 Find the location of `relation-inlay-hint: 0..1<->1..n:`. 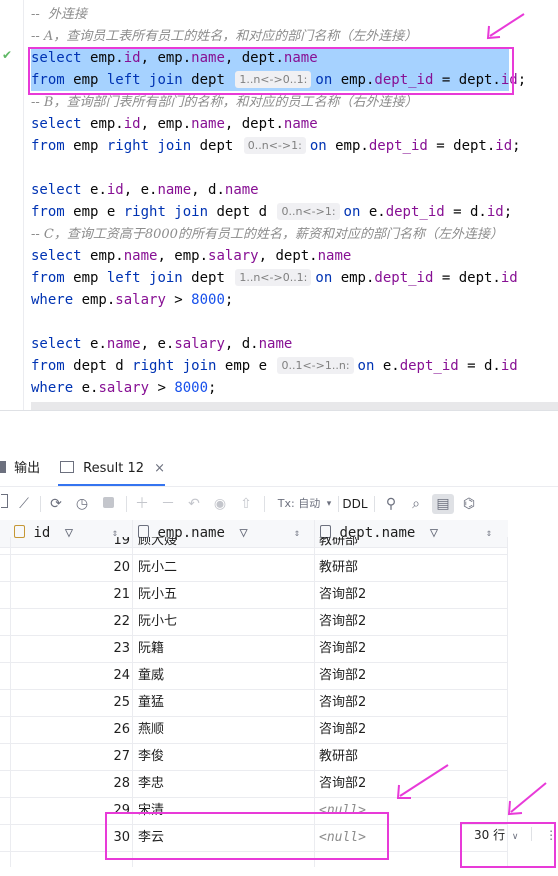

relation-inlay-hint: 0..1<->1..n: is located at coordinates (315, 365).